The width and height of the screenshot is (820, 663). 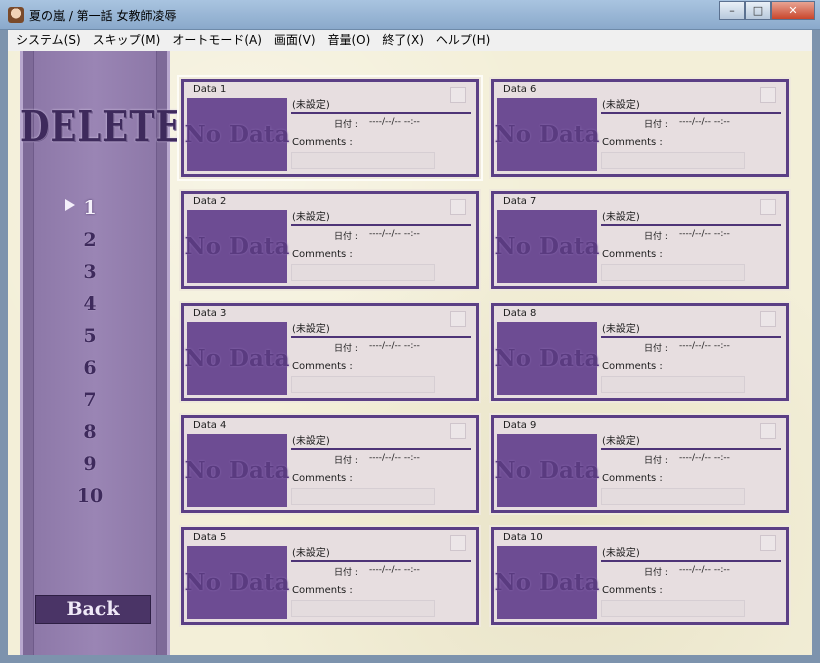 I want to click on menu-auto-mode: オートモード(A), so click(x=217, y=40).